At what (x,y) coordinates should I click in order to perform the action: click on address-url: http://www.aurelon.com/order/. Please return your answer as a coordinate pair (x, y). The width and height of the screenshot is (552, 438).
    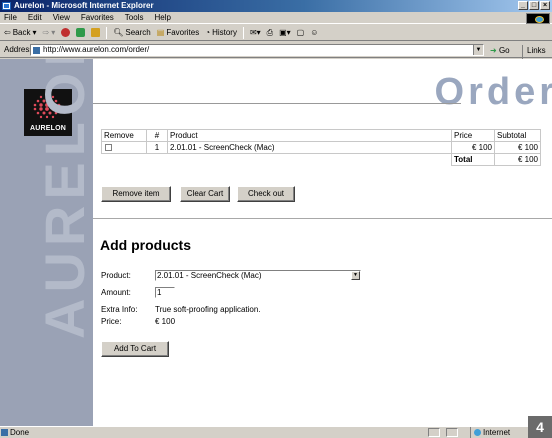
    Looking at the image, I should click on (96, 49).